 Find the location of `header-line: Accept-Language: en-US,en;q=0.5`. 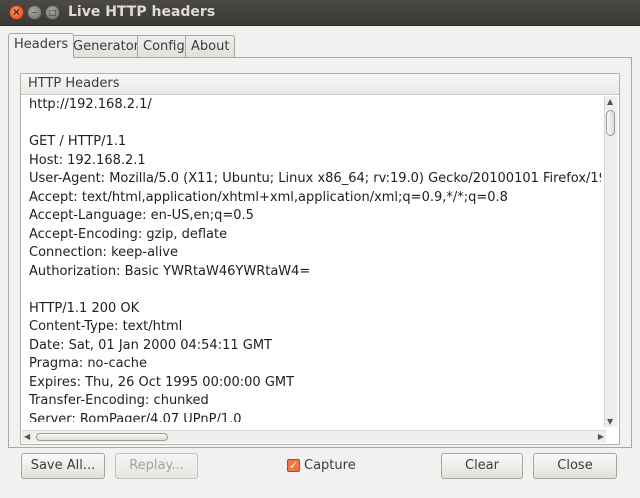

header-line: Accept-Language: en-US,en;q=0.5 is located at coordinates (141, 215).